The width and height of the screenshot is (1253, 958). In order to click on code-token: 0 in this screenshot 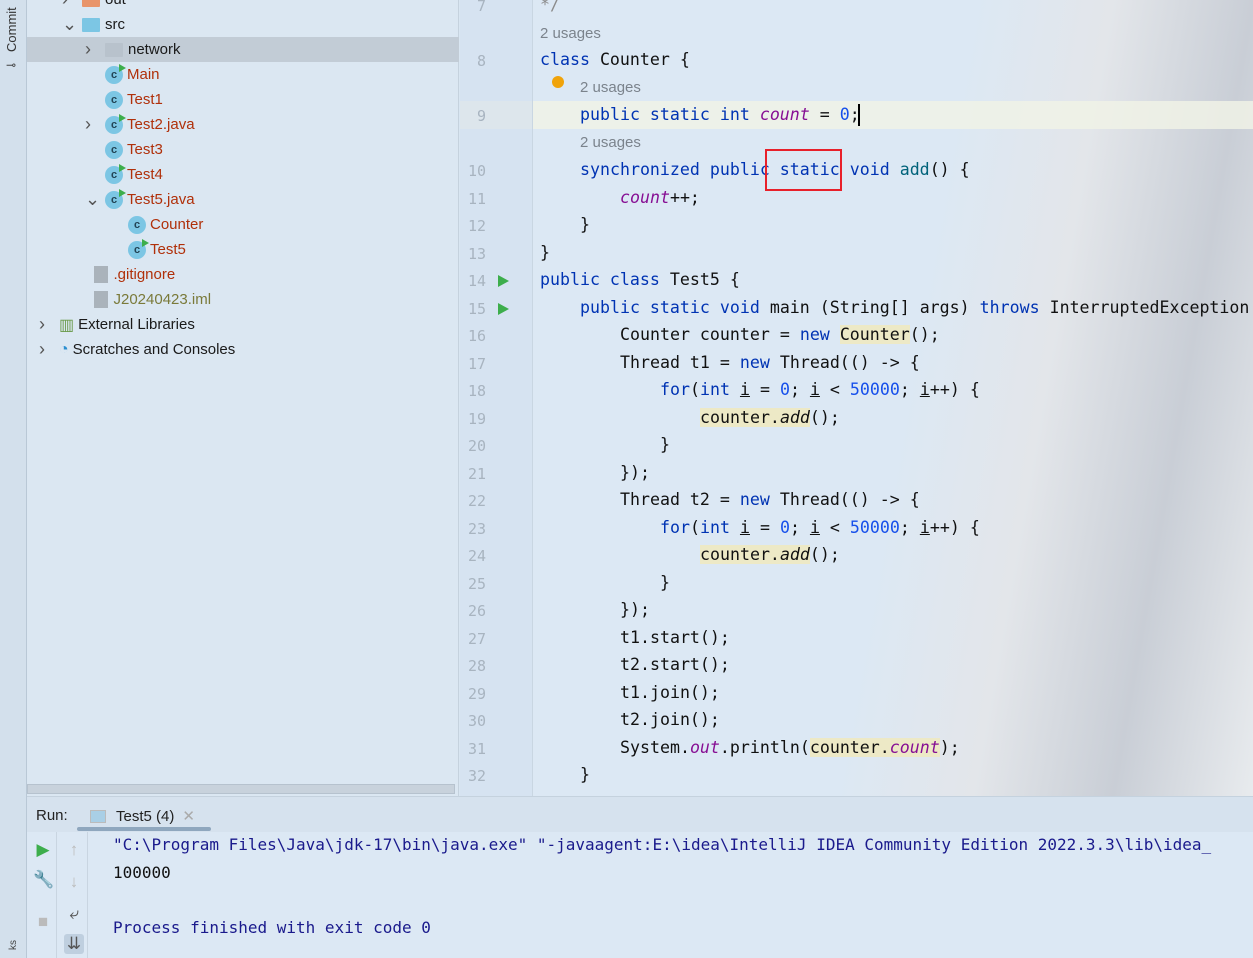, I will do `click(784, 389)`.